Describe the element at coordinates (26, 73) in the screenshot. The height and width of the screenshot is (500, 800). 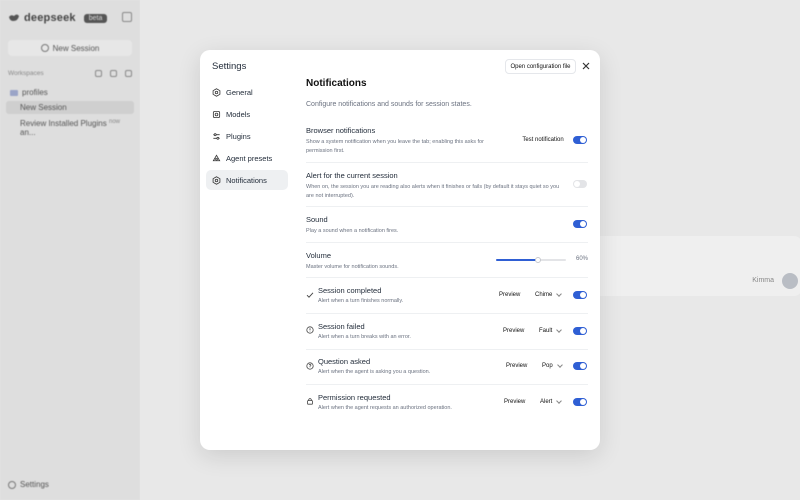
I see `workspaces-label: Workspaces` at that location.